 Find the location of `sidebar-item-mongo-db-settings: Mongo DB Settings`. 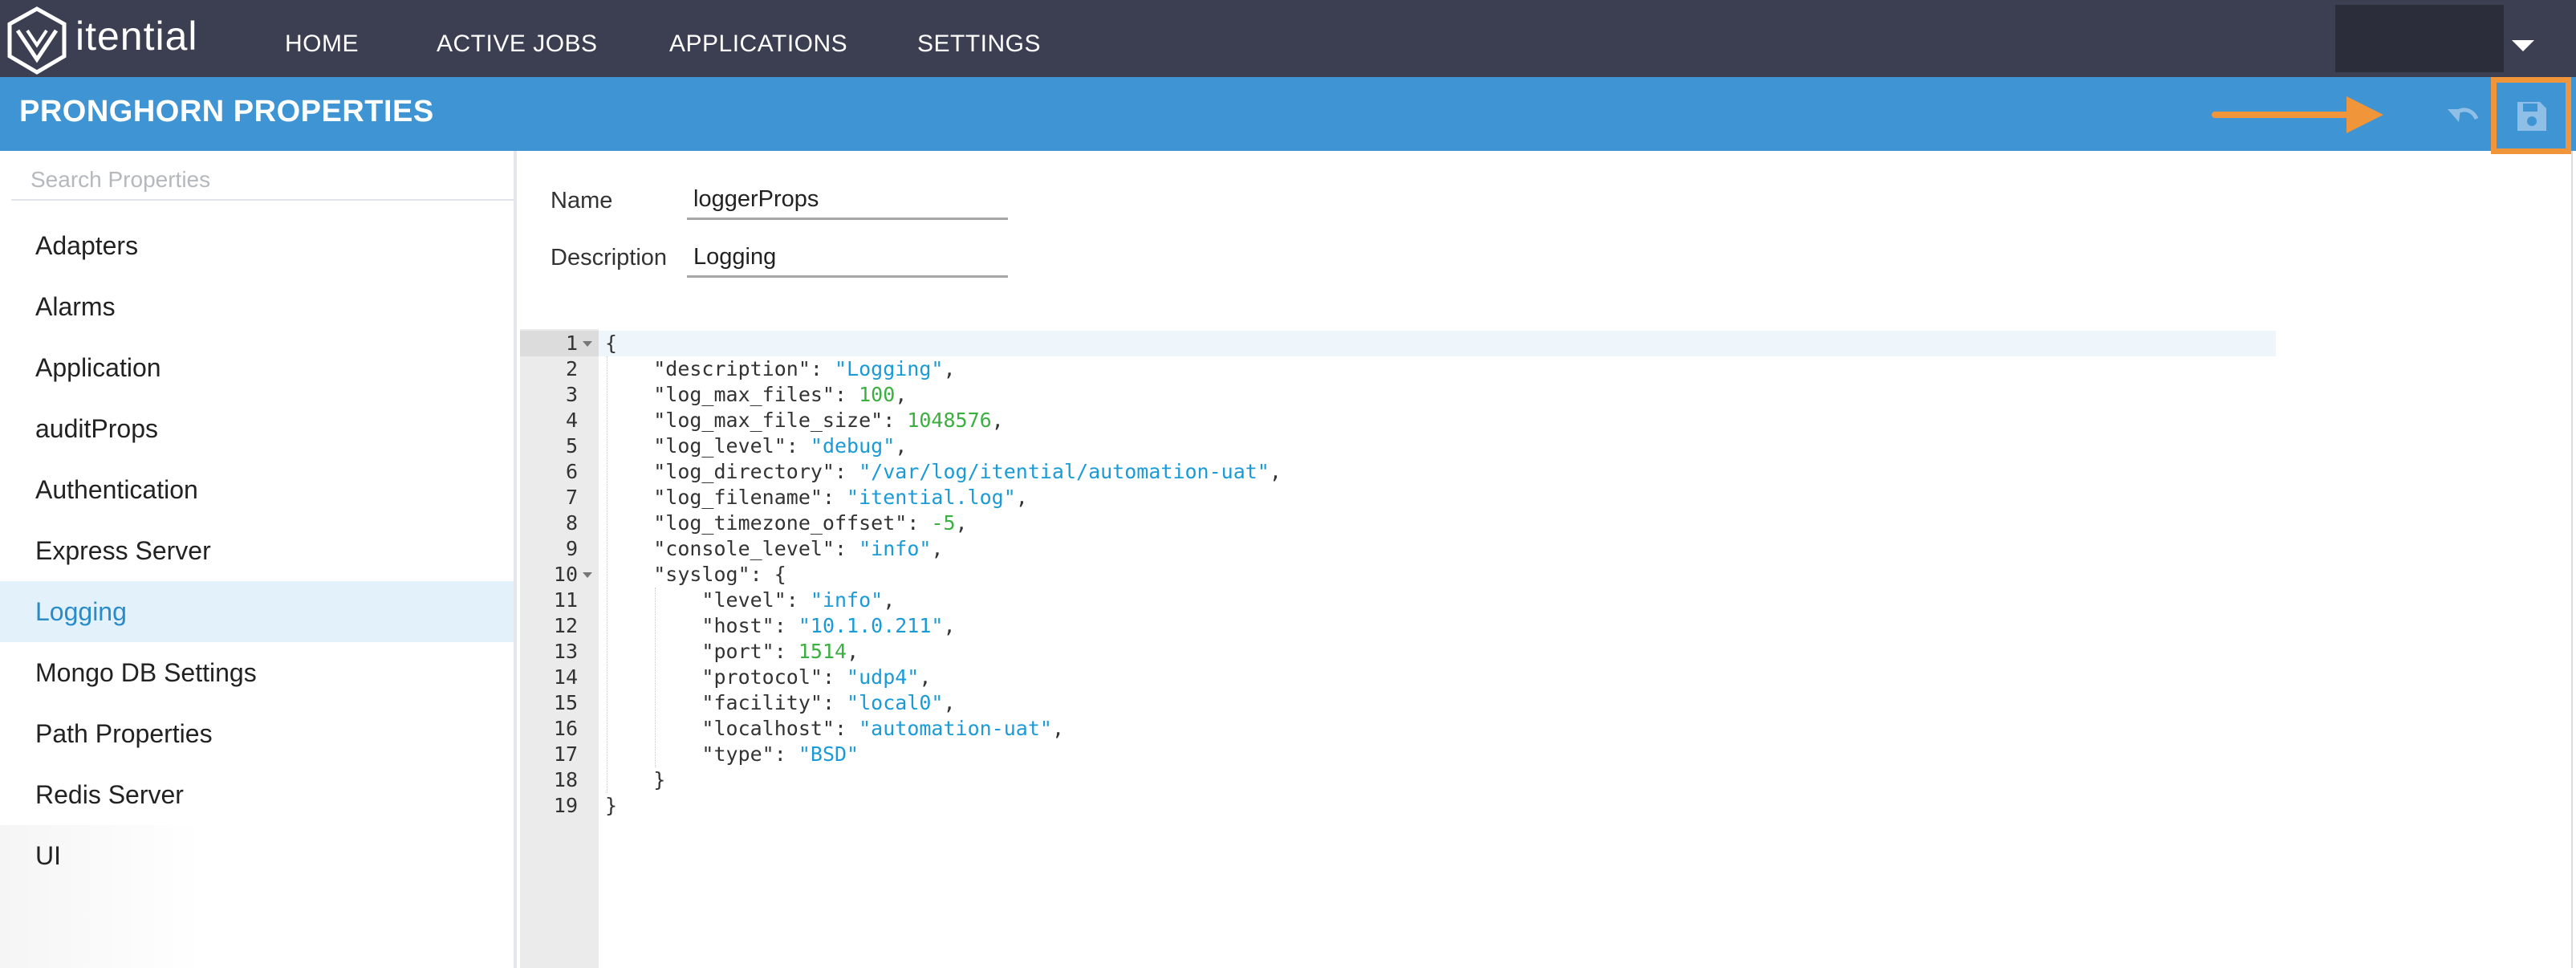

sidebar-item-mongo-db-settings: Mongo DB Settings is located at coordinates (257, 672).